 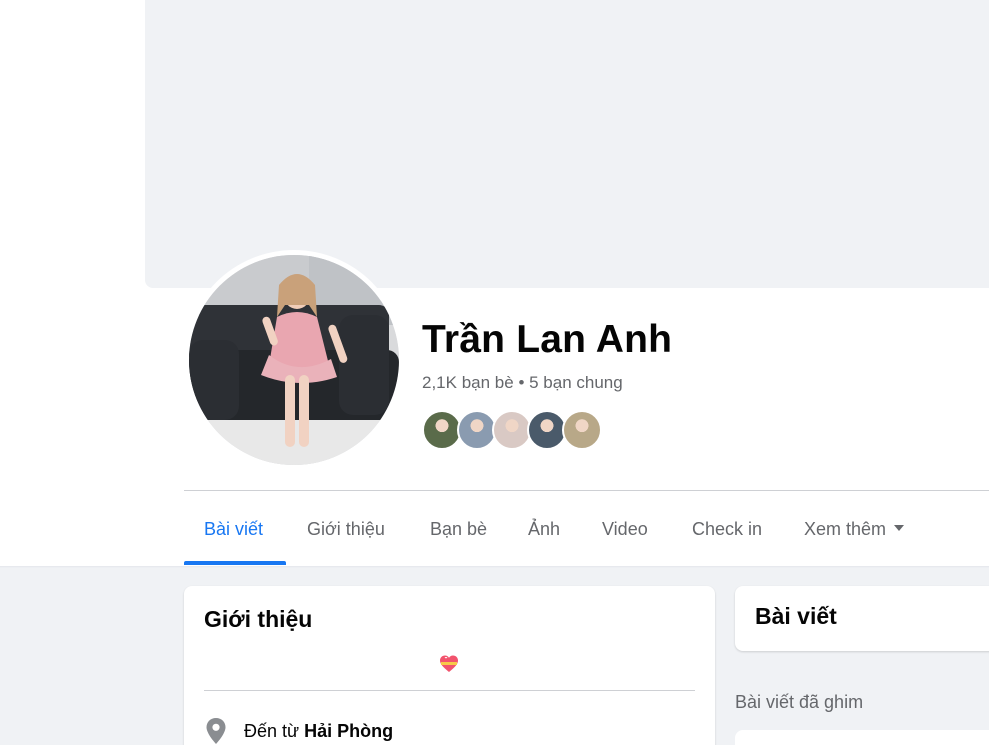 What do you see at coordinates (899, 528) in the screenshot?
I see `caret-down-icon` at bounding box center [899, 528].